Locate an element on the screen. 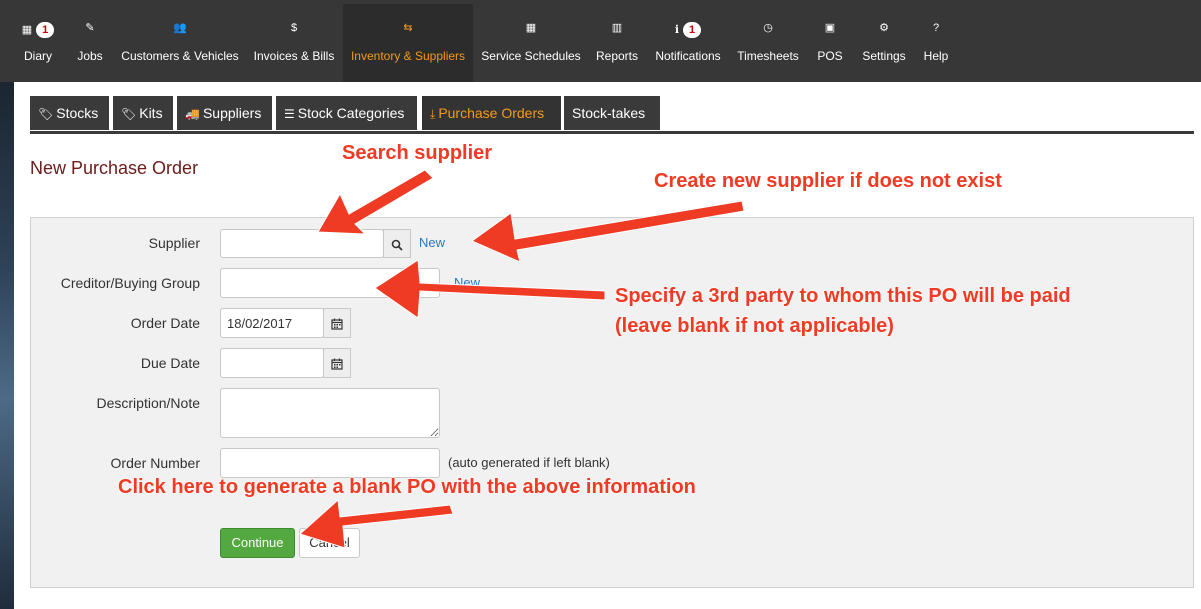 The image size is (1201, 609). nav-label: Notifications is located at coordinates (688, 56).